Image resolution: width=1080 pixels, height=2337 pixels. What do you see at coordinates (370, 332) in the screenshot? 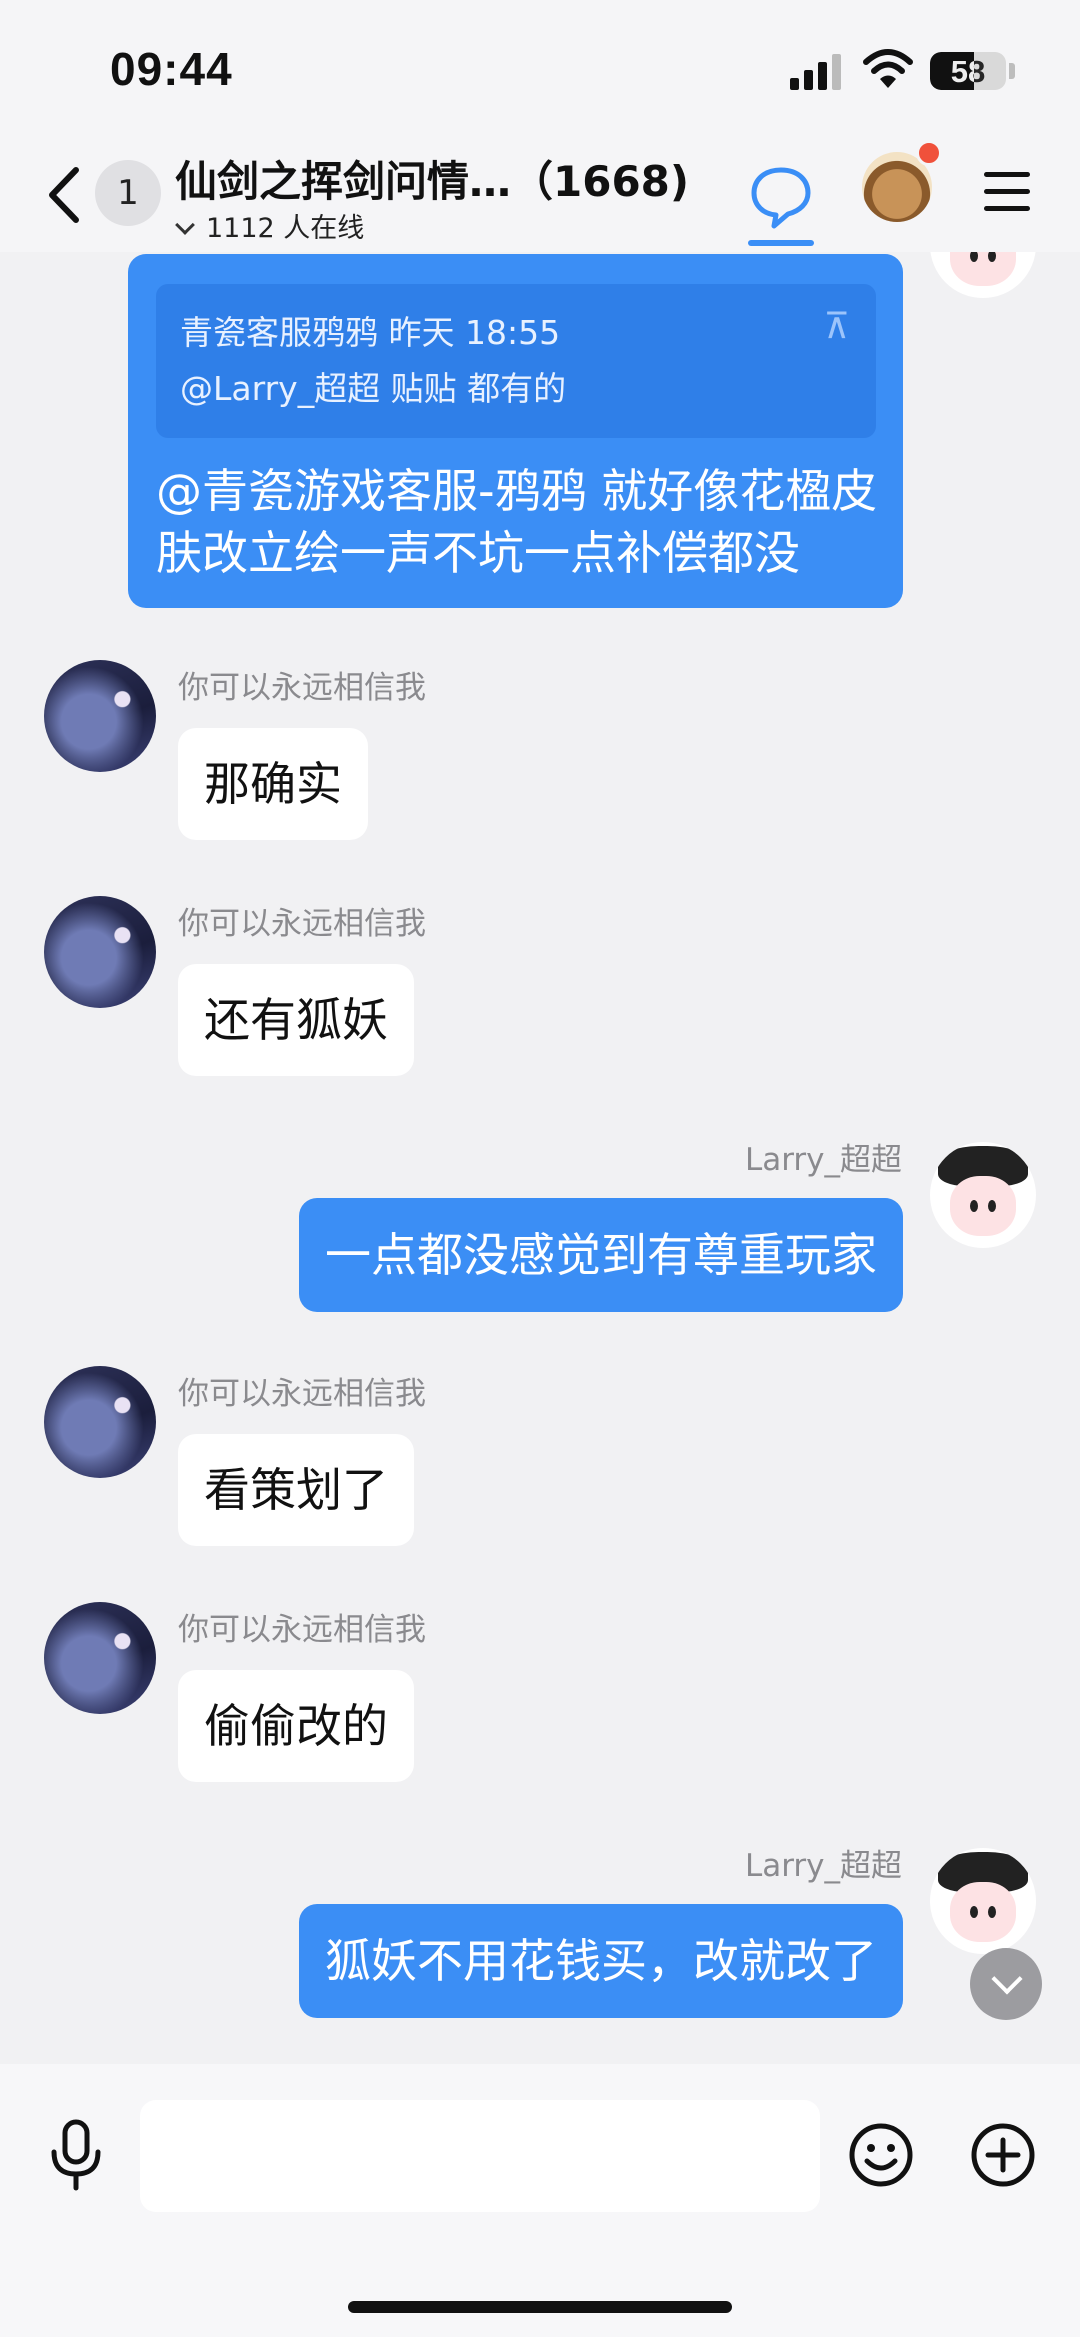
I see `quote-header: 青瓷客服鸦鸦 昨天 18:55` at bounding box center [370, 332].